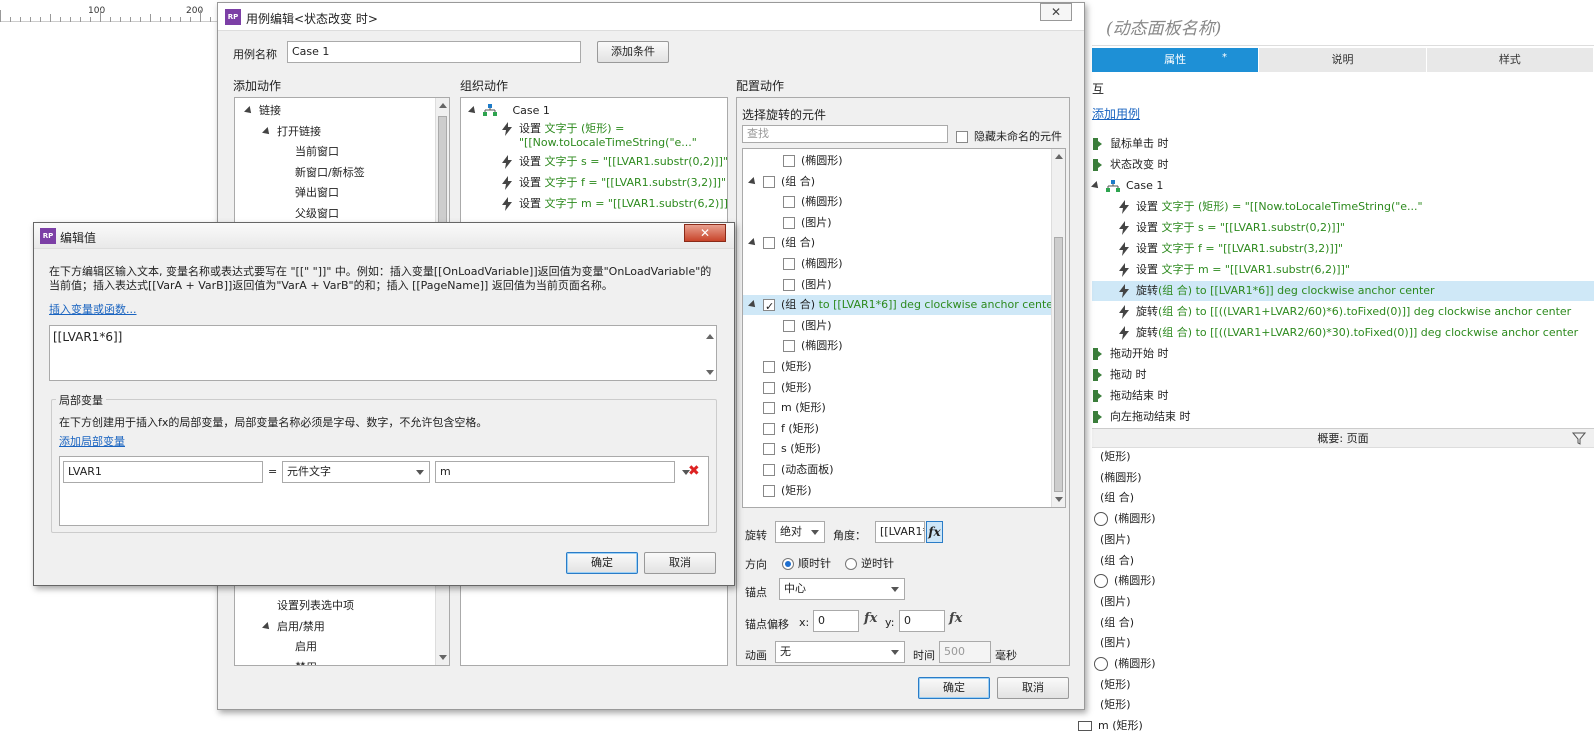 This screenshot has width=1594, height=745. Describe the element at coordinates (705, 233) in the screenshot. I see `close-button: ✕` at that location.